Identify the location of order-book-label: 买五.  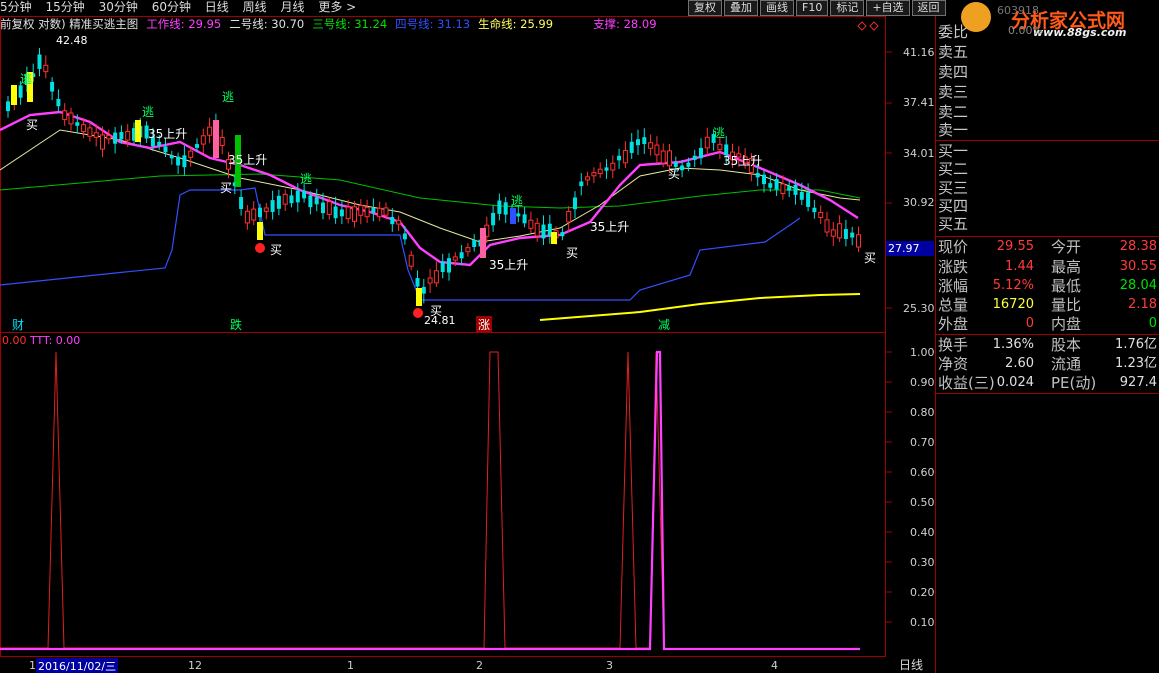
(953, 224).